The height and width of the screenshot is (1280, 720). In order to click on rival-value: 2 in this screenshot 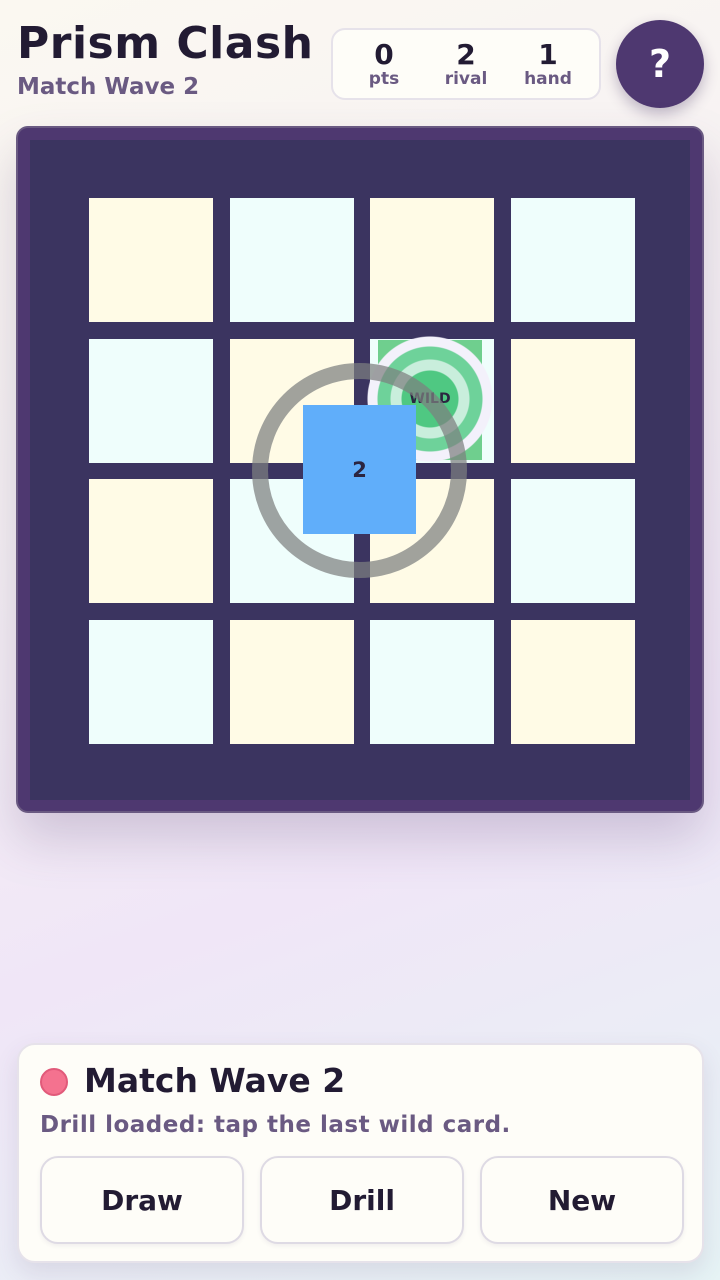, I will do `click(466, 54)`.